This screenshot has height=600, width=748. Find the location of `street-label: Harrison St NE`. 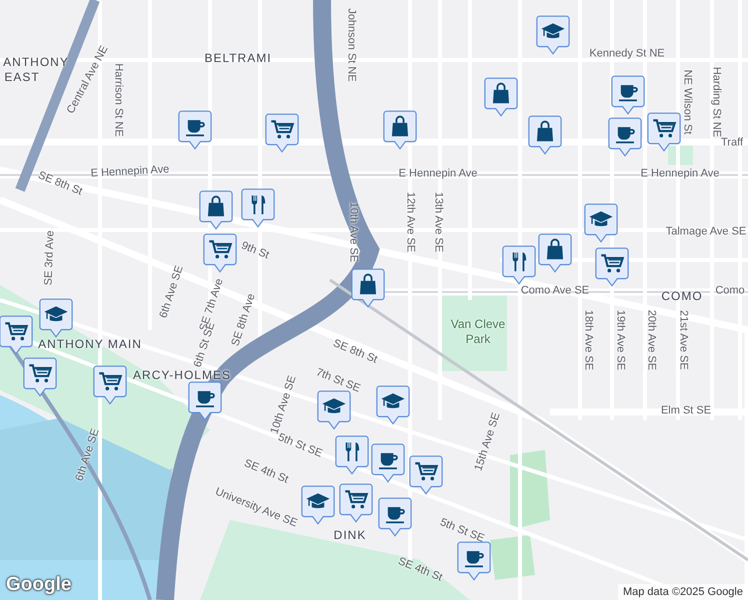

street-label: Harrison St NE is located at coordinates (118, 100).